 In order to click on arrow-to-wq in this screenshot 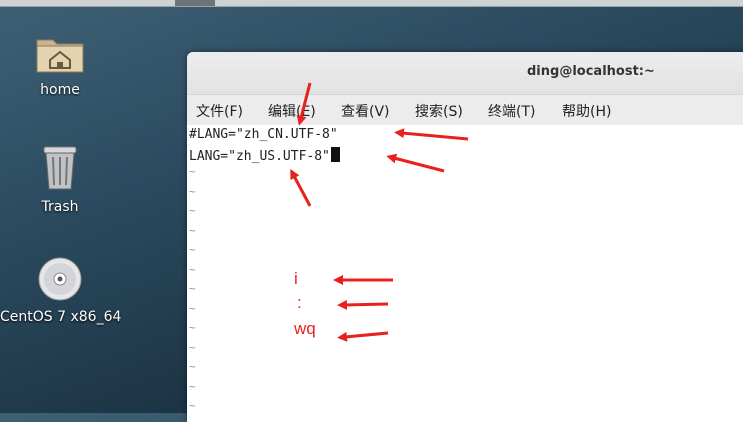, I will do `click(363, 336)`.